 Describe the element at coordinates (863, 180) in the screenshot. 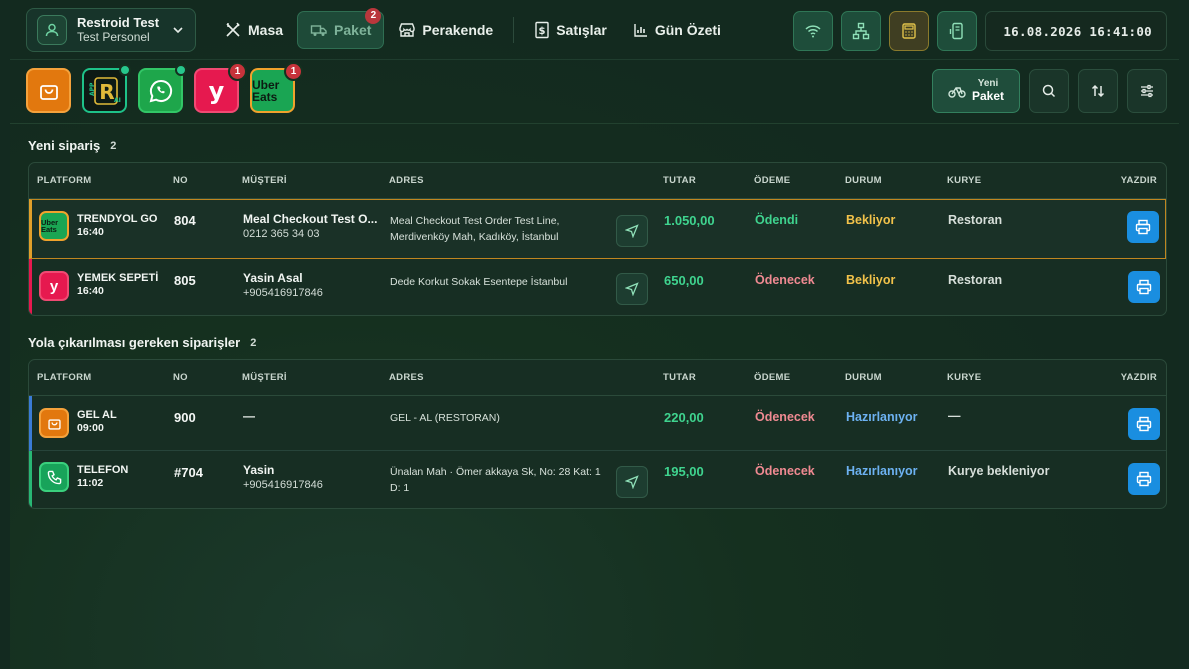

I see `col-status: DURUM` at that location.